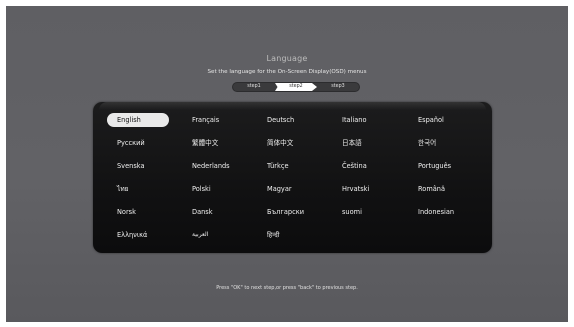 This screenshot has height=327, width=574. I want to click on language-option-portugues: Português, so click(434, 166).